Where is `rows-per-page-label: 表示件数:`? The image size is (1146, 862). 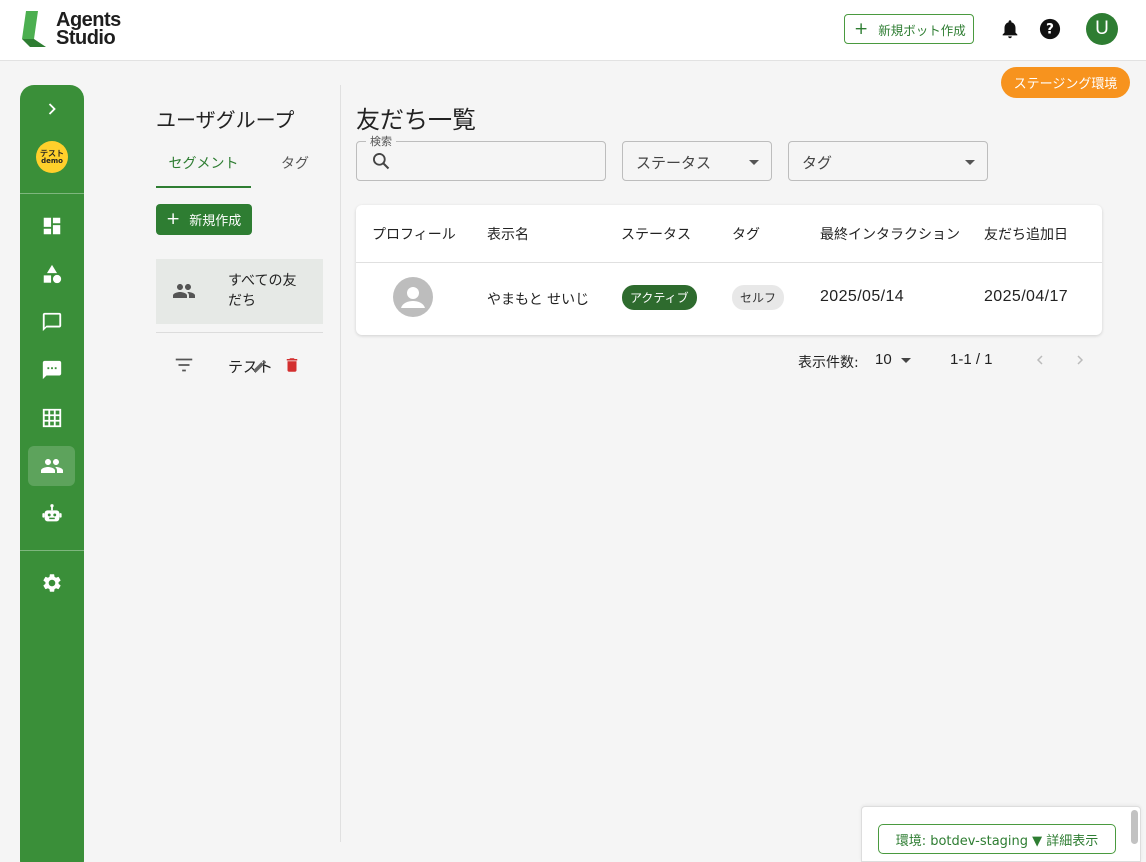 rows-per-page-label: 表示件数: is located at coordinates (828, 363).